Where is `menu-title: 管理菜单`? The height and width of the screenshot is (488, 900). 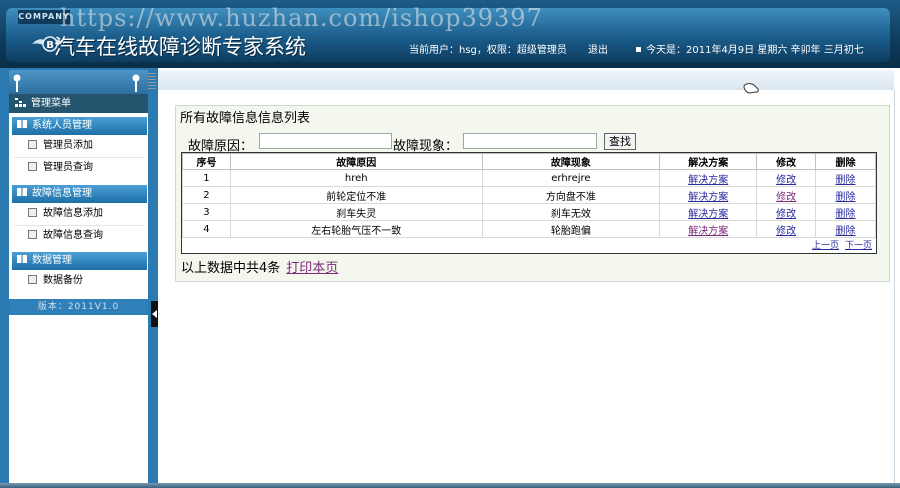 menu-title: 管理菜单 is located at coordinates (51, 103).